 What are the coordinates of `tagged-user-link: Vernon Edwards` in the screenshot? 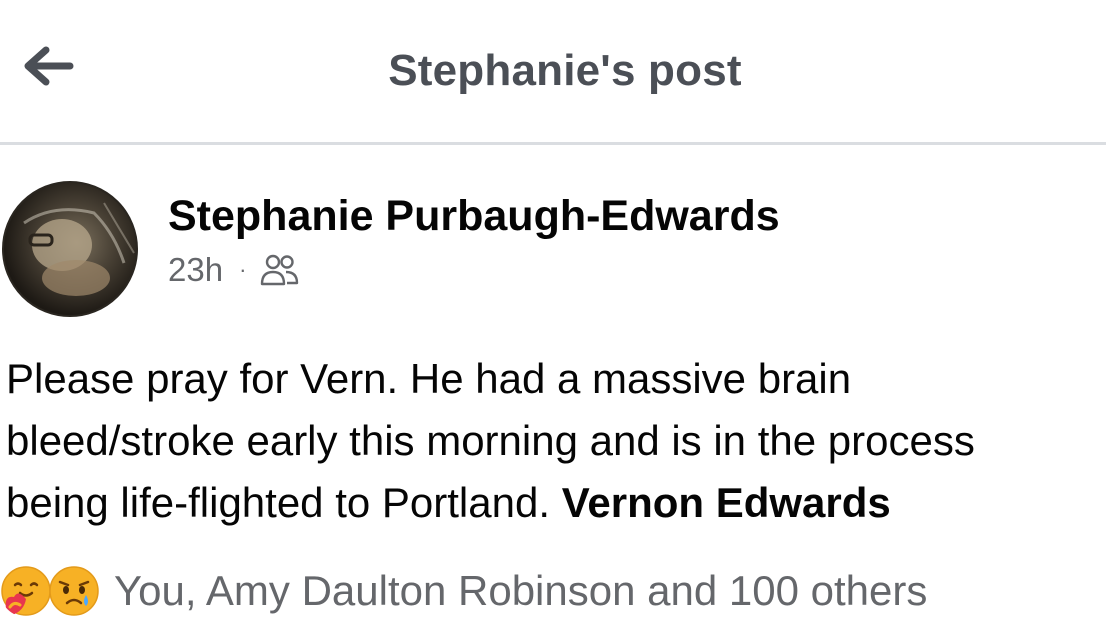 It's located at (726, 502).